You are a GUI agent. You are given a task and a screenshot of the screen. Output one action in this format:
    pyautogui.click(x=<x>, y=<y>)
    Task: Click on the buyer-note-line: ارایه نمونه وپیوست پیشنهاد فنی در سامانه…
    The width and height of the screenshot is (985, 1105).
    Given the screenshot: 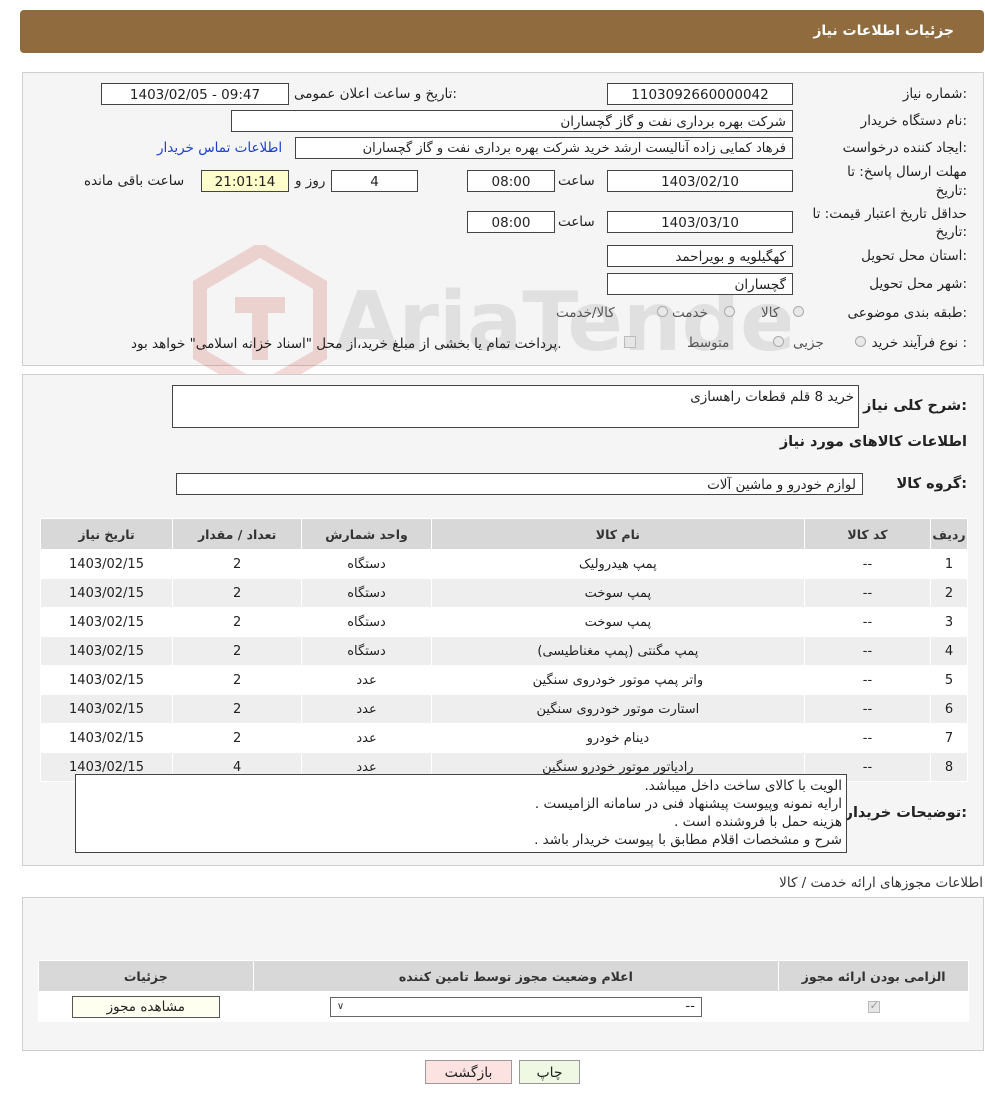 What is the action you would take?
    pyautogui.click(x=688, y=804)
    